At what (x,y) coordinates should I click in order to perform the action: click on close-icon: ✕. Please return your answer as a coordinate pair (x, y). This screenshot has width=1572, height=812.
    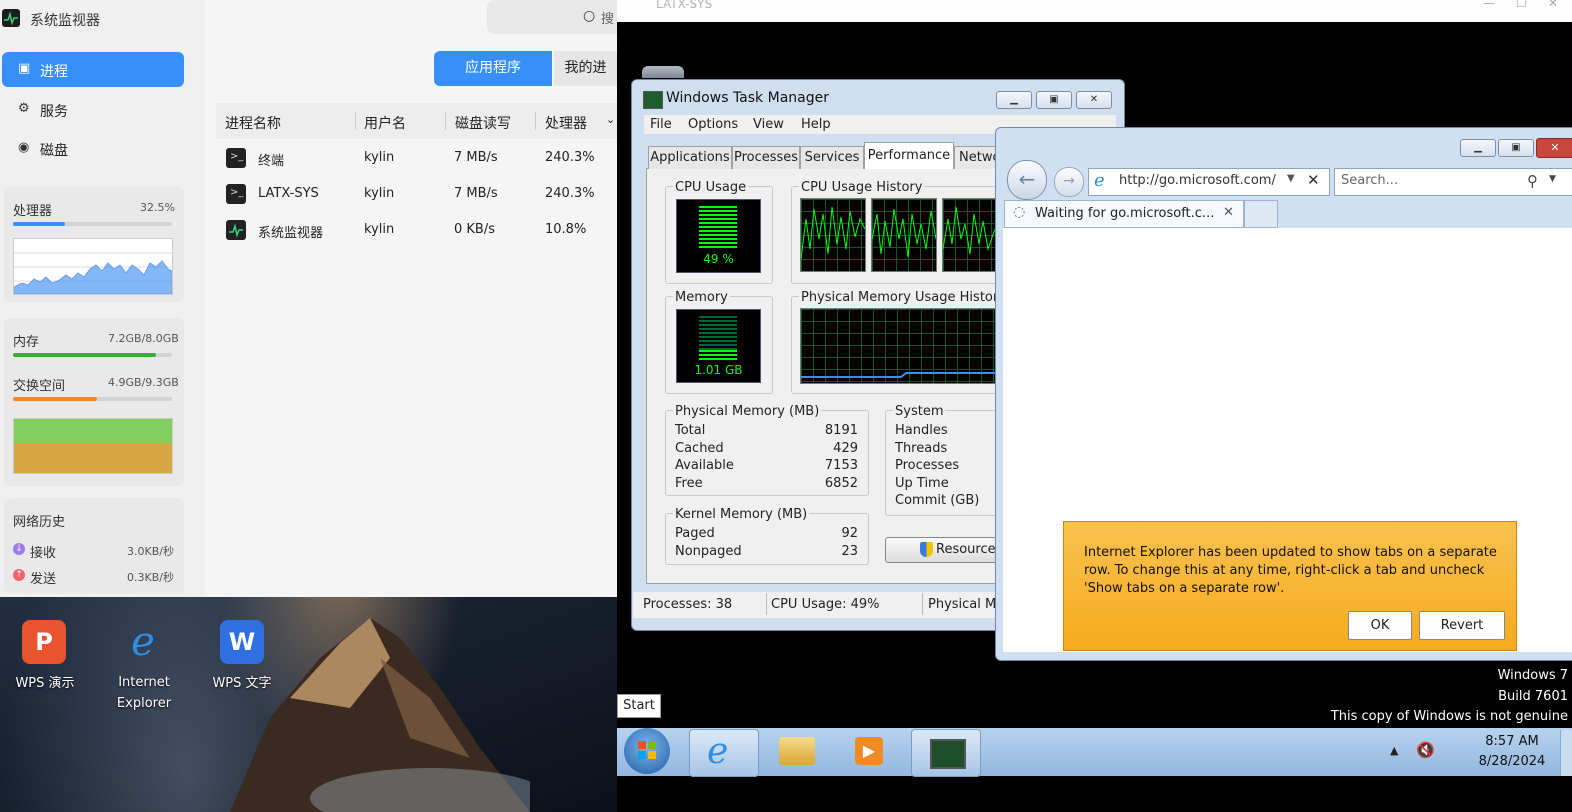
    Looking at the image, I should click on (1553, 5).